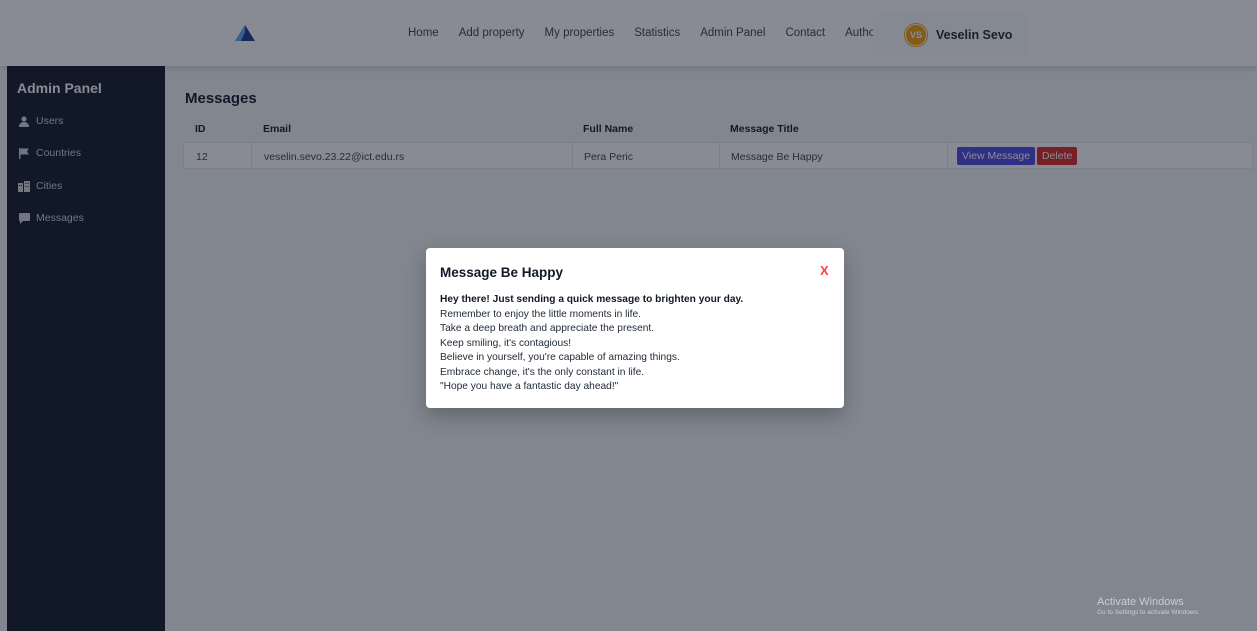 This screenshot has width=1257, height=631. Describe the element at coordinates (506, 343) in the screenshot. I see `message-line: Keep smiling, it's contagious!` at that location.